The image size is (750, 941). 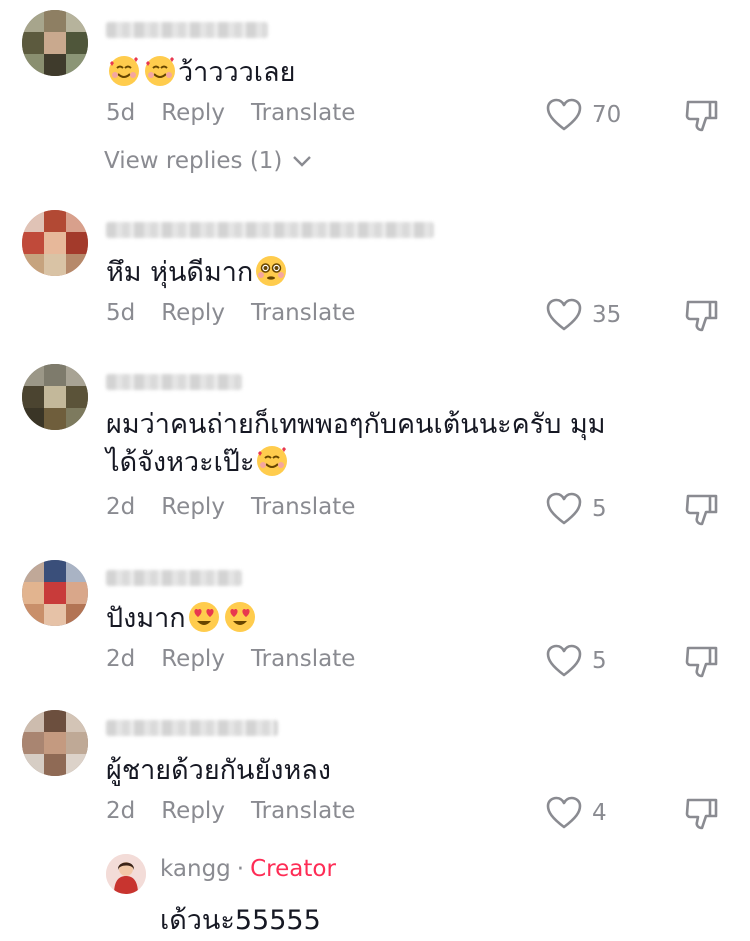 What do you see at coordinates (180, 272) in the screenshot?
I see `comment-text-content: หึม หุ่นดีมาก` at bounding box center [180, 272].